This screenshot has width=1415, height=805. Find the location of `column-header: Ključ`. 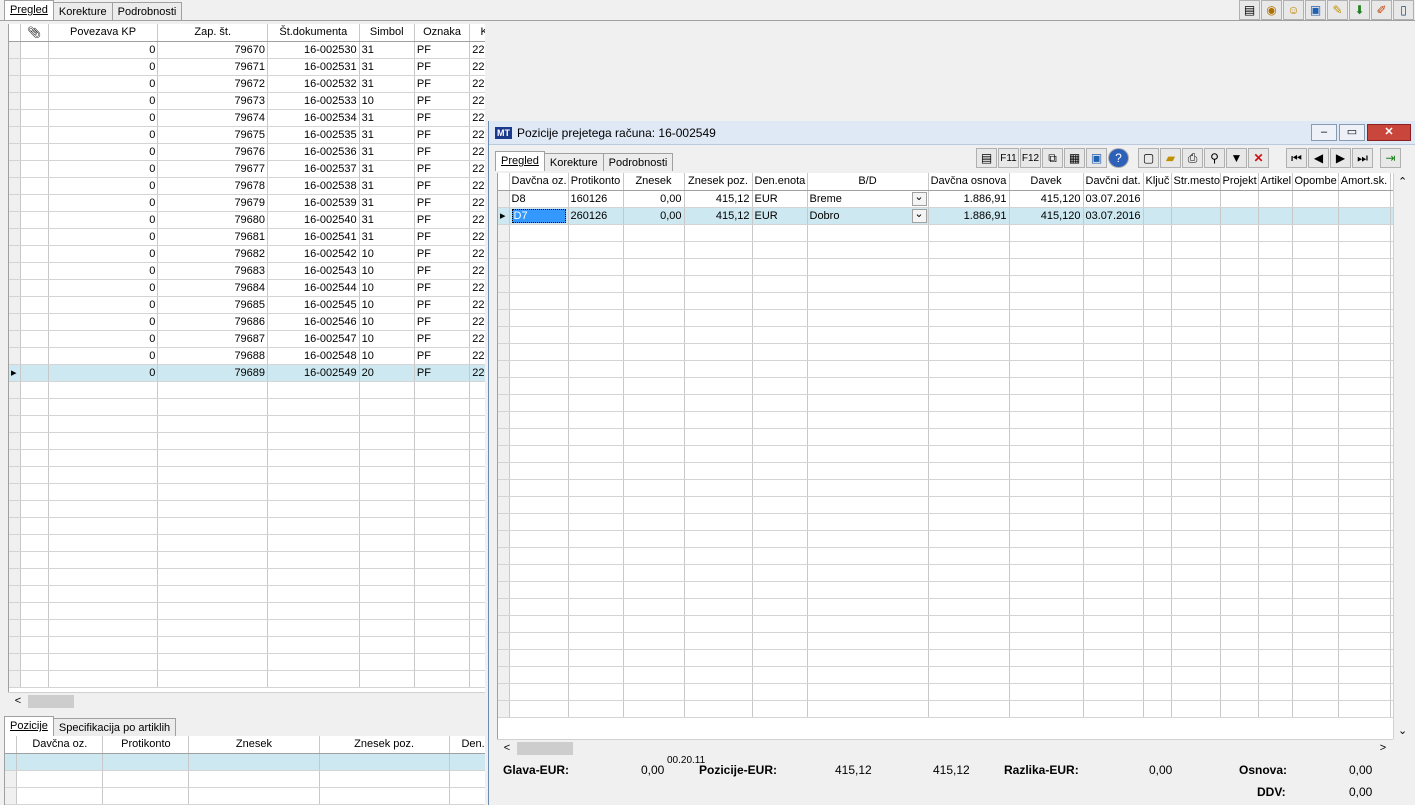

column-header: Ključ is located at coordinates (1157, 182).